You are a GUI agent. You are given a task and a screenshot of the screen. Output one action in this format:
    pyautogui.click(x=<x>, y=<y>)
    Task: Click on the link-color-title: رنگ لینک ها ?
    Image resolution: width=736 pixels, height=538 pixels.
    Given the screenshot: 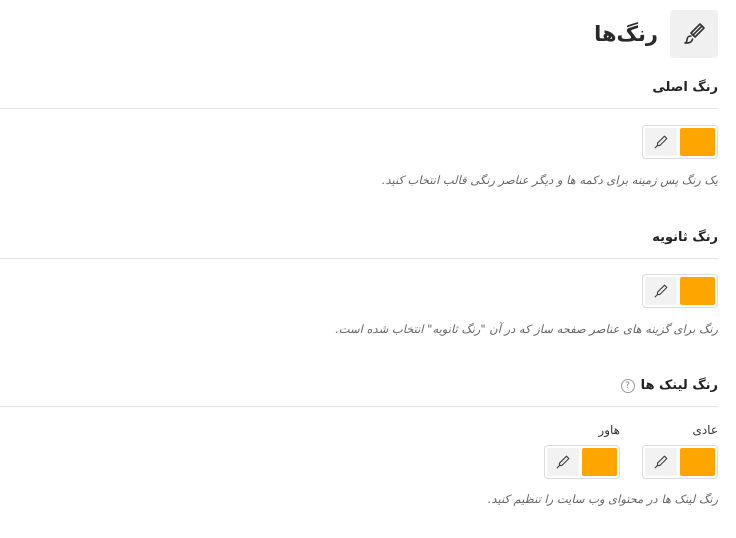 What is the action you would take?
    pyautogui.click(x=669, y=385)
    